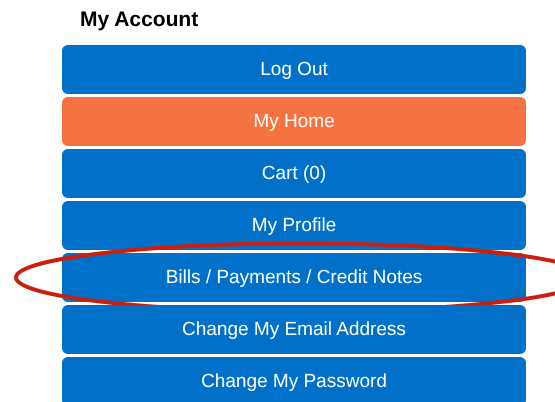 This screenshot has height=402, width=555. Describe the element at coordinates (294, 121) in the screenshot. I see `menu-button: My Home` at that location.